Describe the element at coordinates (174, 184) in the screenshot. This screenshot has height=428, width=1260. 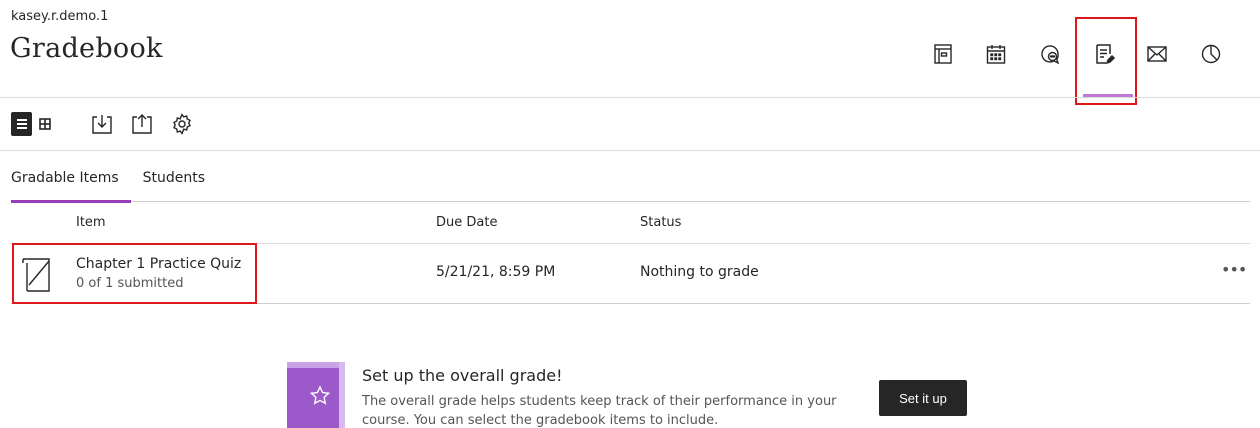
I see `tab-students: Students` at that location.